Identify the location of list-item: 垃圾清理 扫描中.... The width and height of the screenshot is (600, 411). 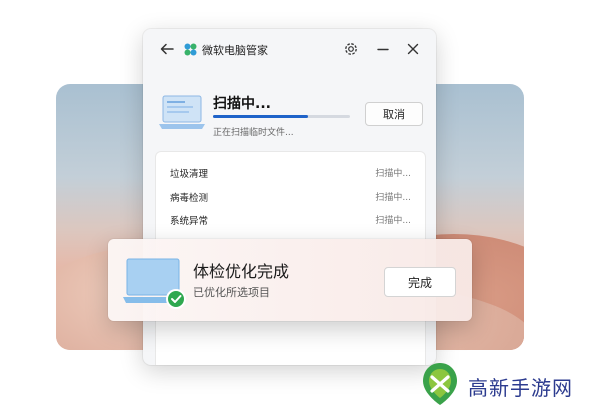
(290, 174).